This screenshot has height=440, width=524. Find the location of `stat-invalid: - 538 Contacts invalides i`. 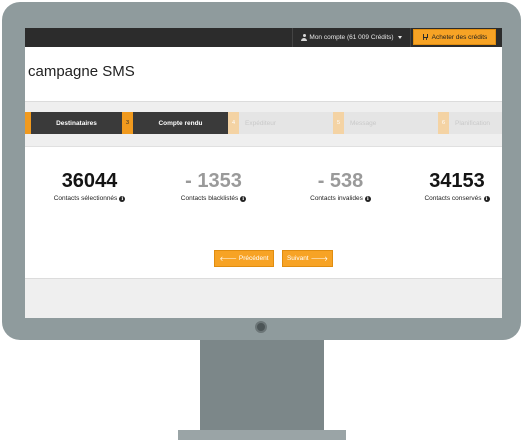

stat-invalid: - 538 Contacts invalides i is located at coordinates (340, 185).